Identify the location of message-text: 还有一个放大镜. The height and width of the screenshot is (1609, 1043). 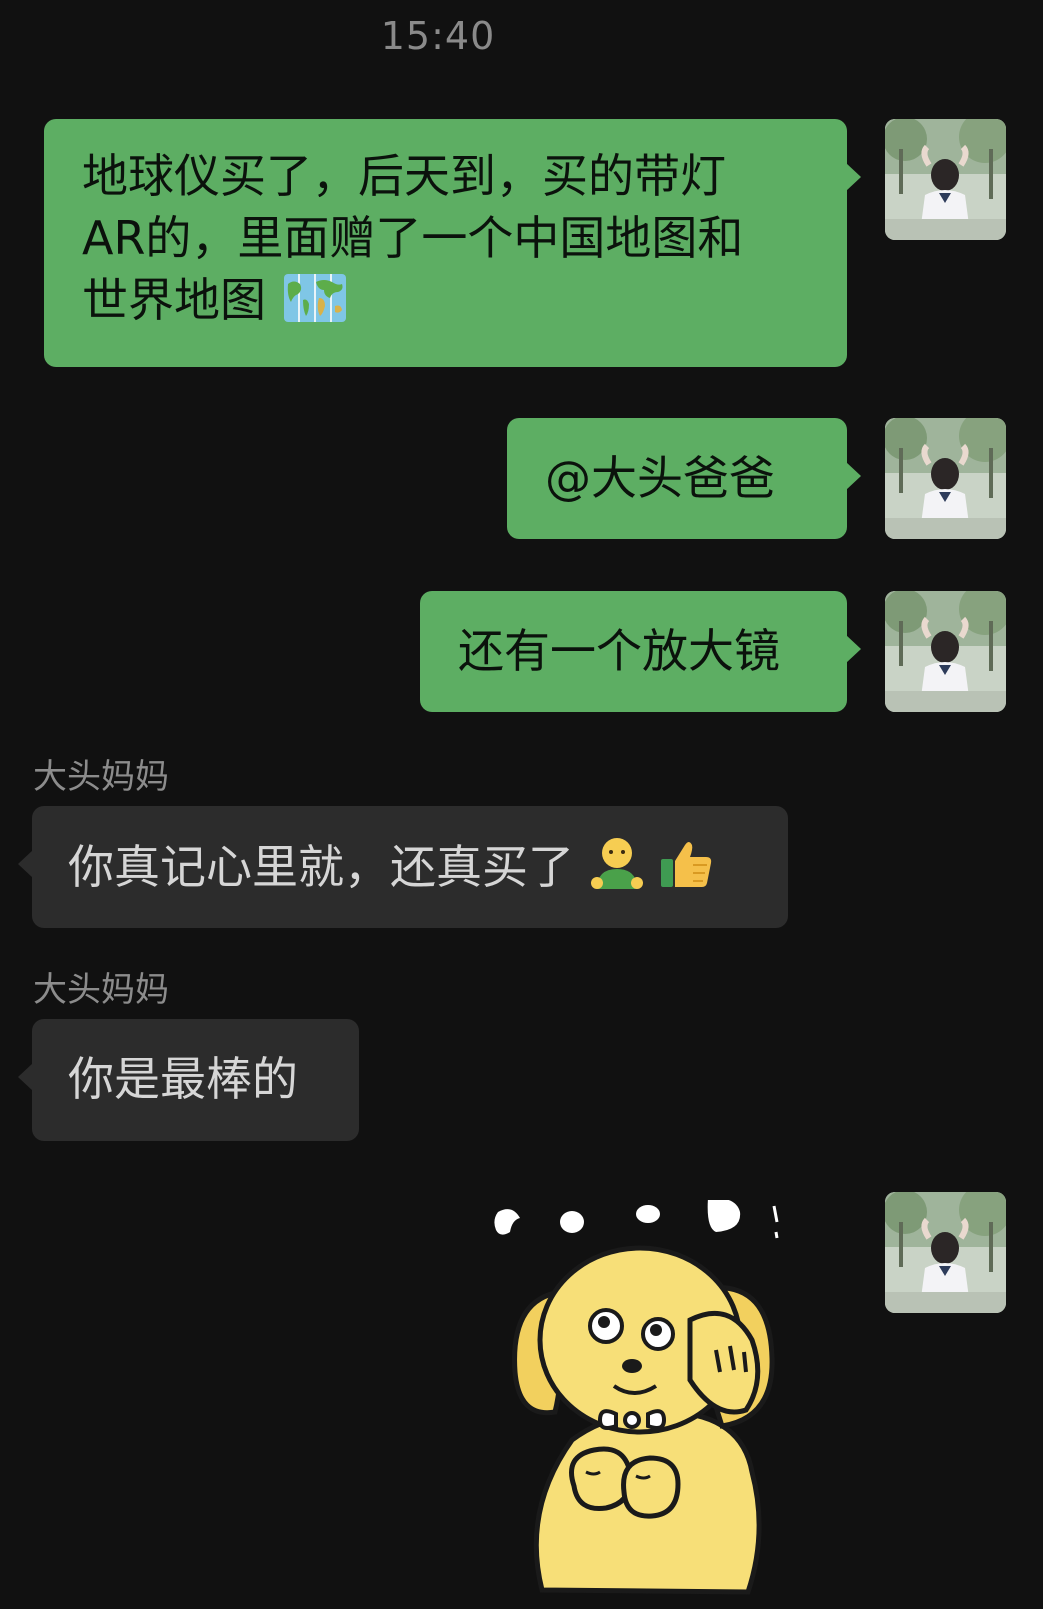
(619, 651).